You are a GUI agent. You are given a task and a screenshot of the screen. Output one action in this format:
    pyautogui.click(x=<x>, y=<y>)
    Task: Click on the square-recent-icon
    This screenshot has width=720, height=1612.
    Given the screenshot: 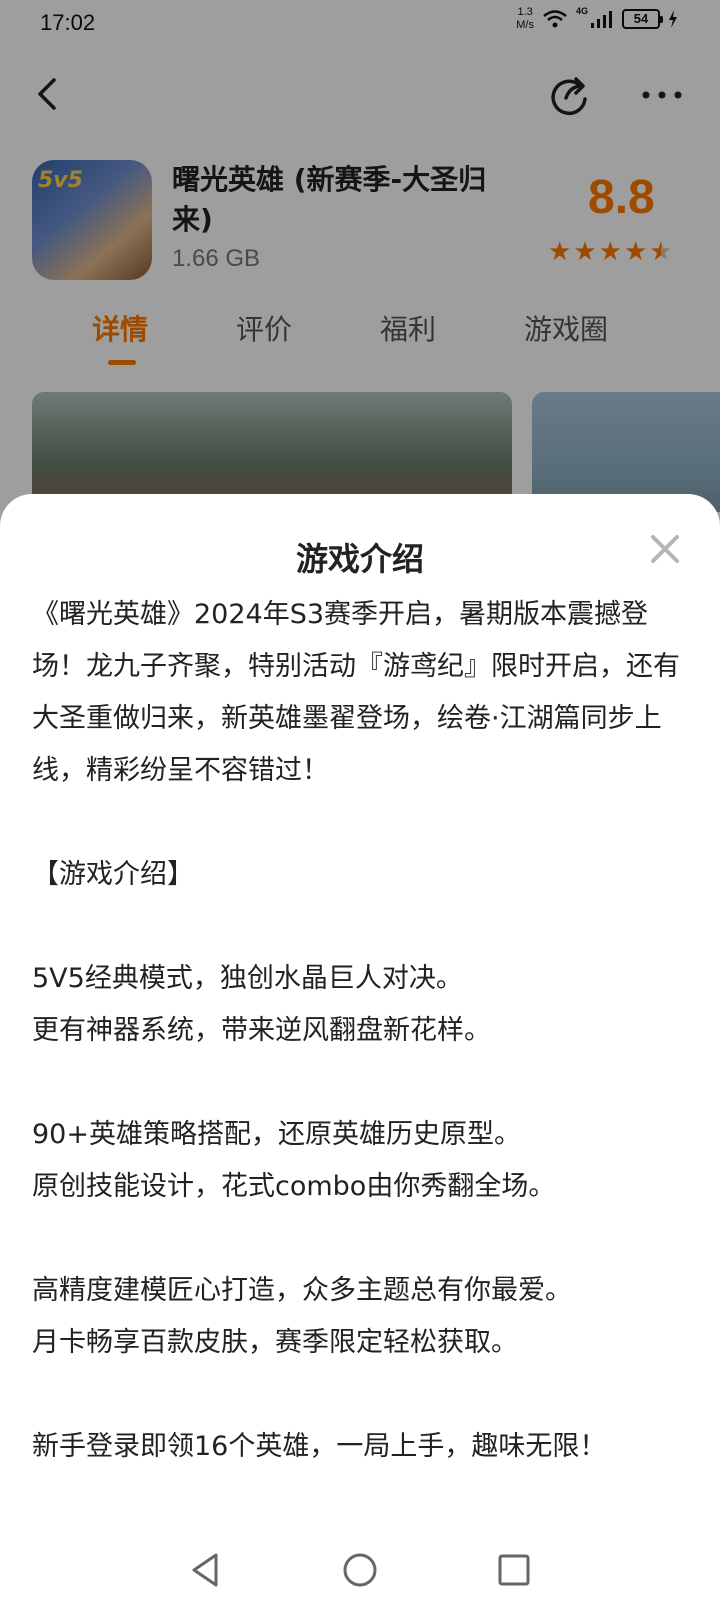 What is the action you would take?
    pyautogui.click(x=514, y=1570)
    